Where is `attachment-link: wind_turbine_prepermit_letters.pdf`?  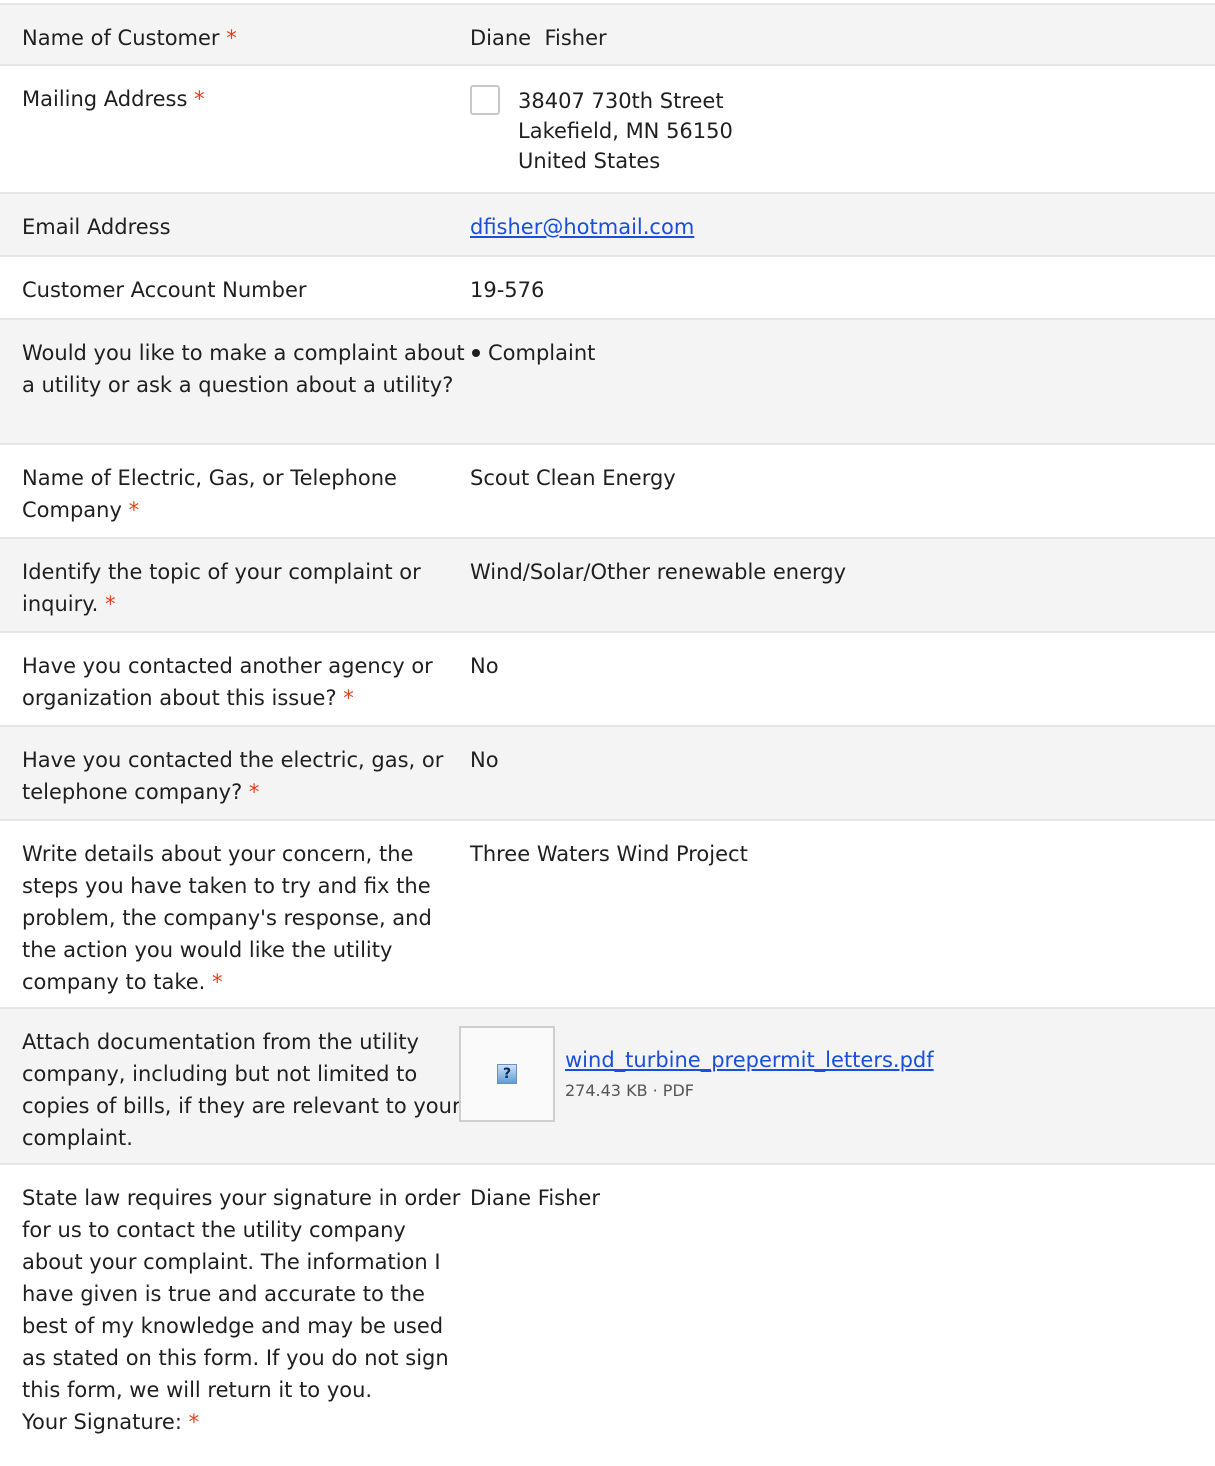 attachment-link: wind_turbine_prepermit_letters.pdf is located at coordinates (749, 1060).